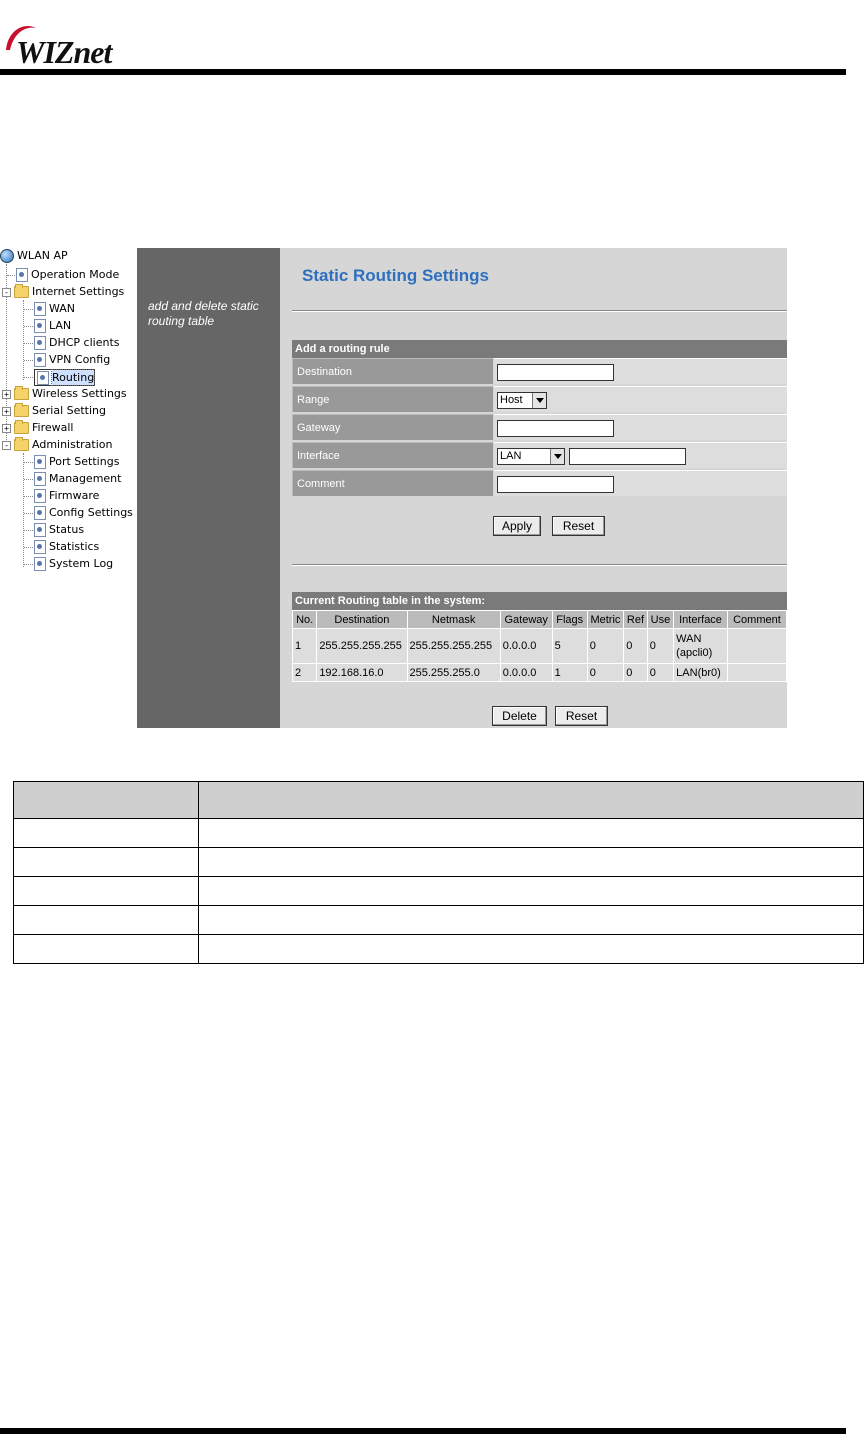 This screenshot has height=1436, width=865. I want to click on tree-item-vpn-config: VPN Config, so click(72, 360).